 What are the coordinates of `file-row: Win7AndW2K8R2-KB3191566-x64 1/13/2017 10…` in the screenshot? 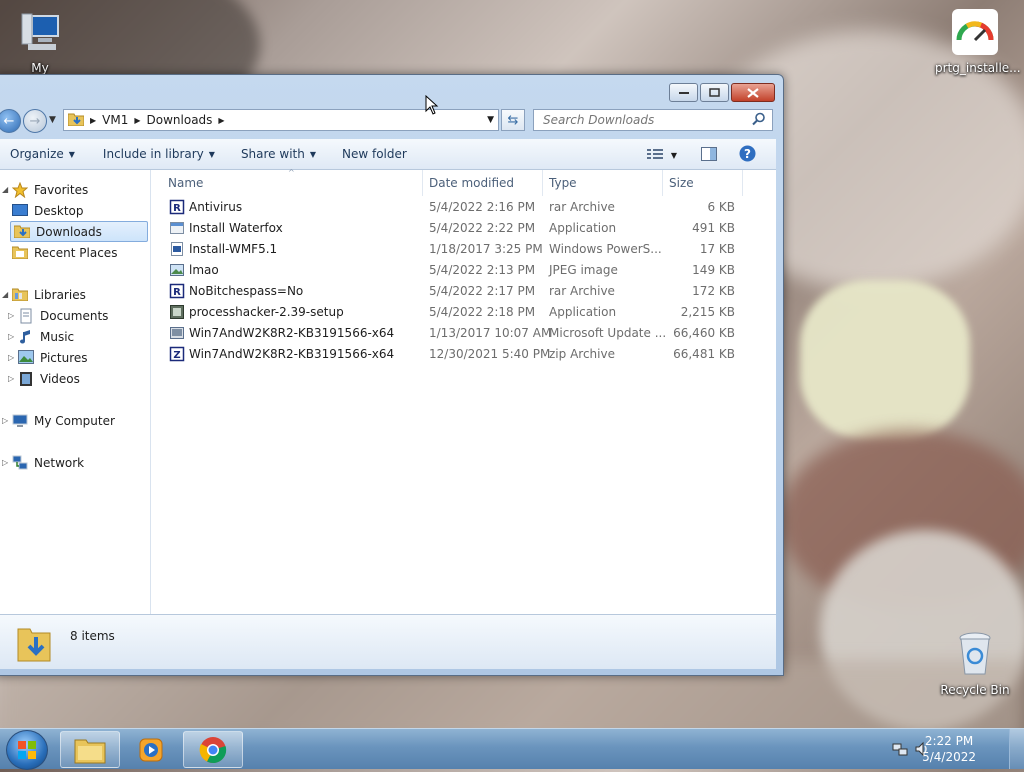 It's located at (451, 333).